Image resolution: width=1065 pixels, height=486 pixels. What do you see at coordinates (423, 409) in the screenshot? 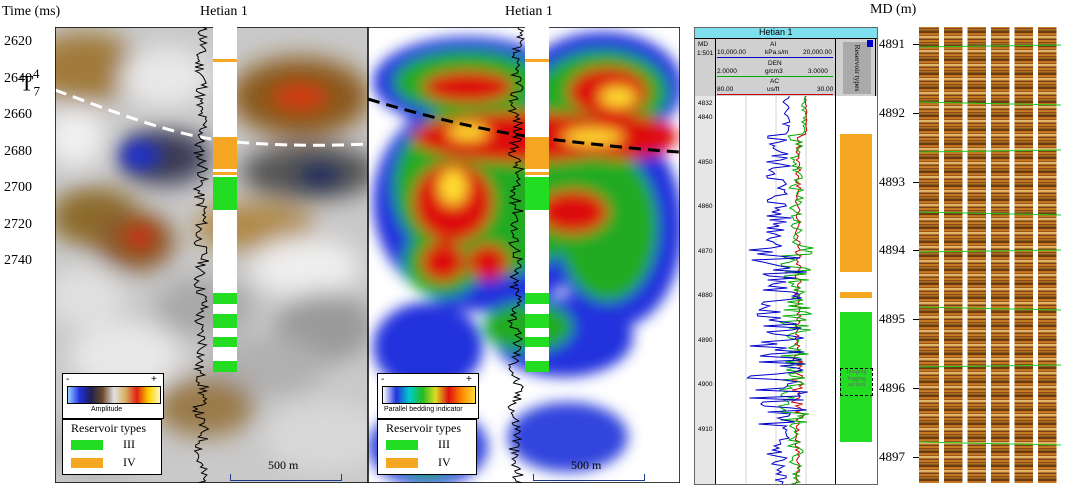
I see `bedding-colorbar-label: Parallel bedding indicator` at bounding box center [423, 409].